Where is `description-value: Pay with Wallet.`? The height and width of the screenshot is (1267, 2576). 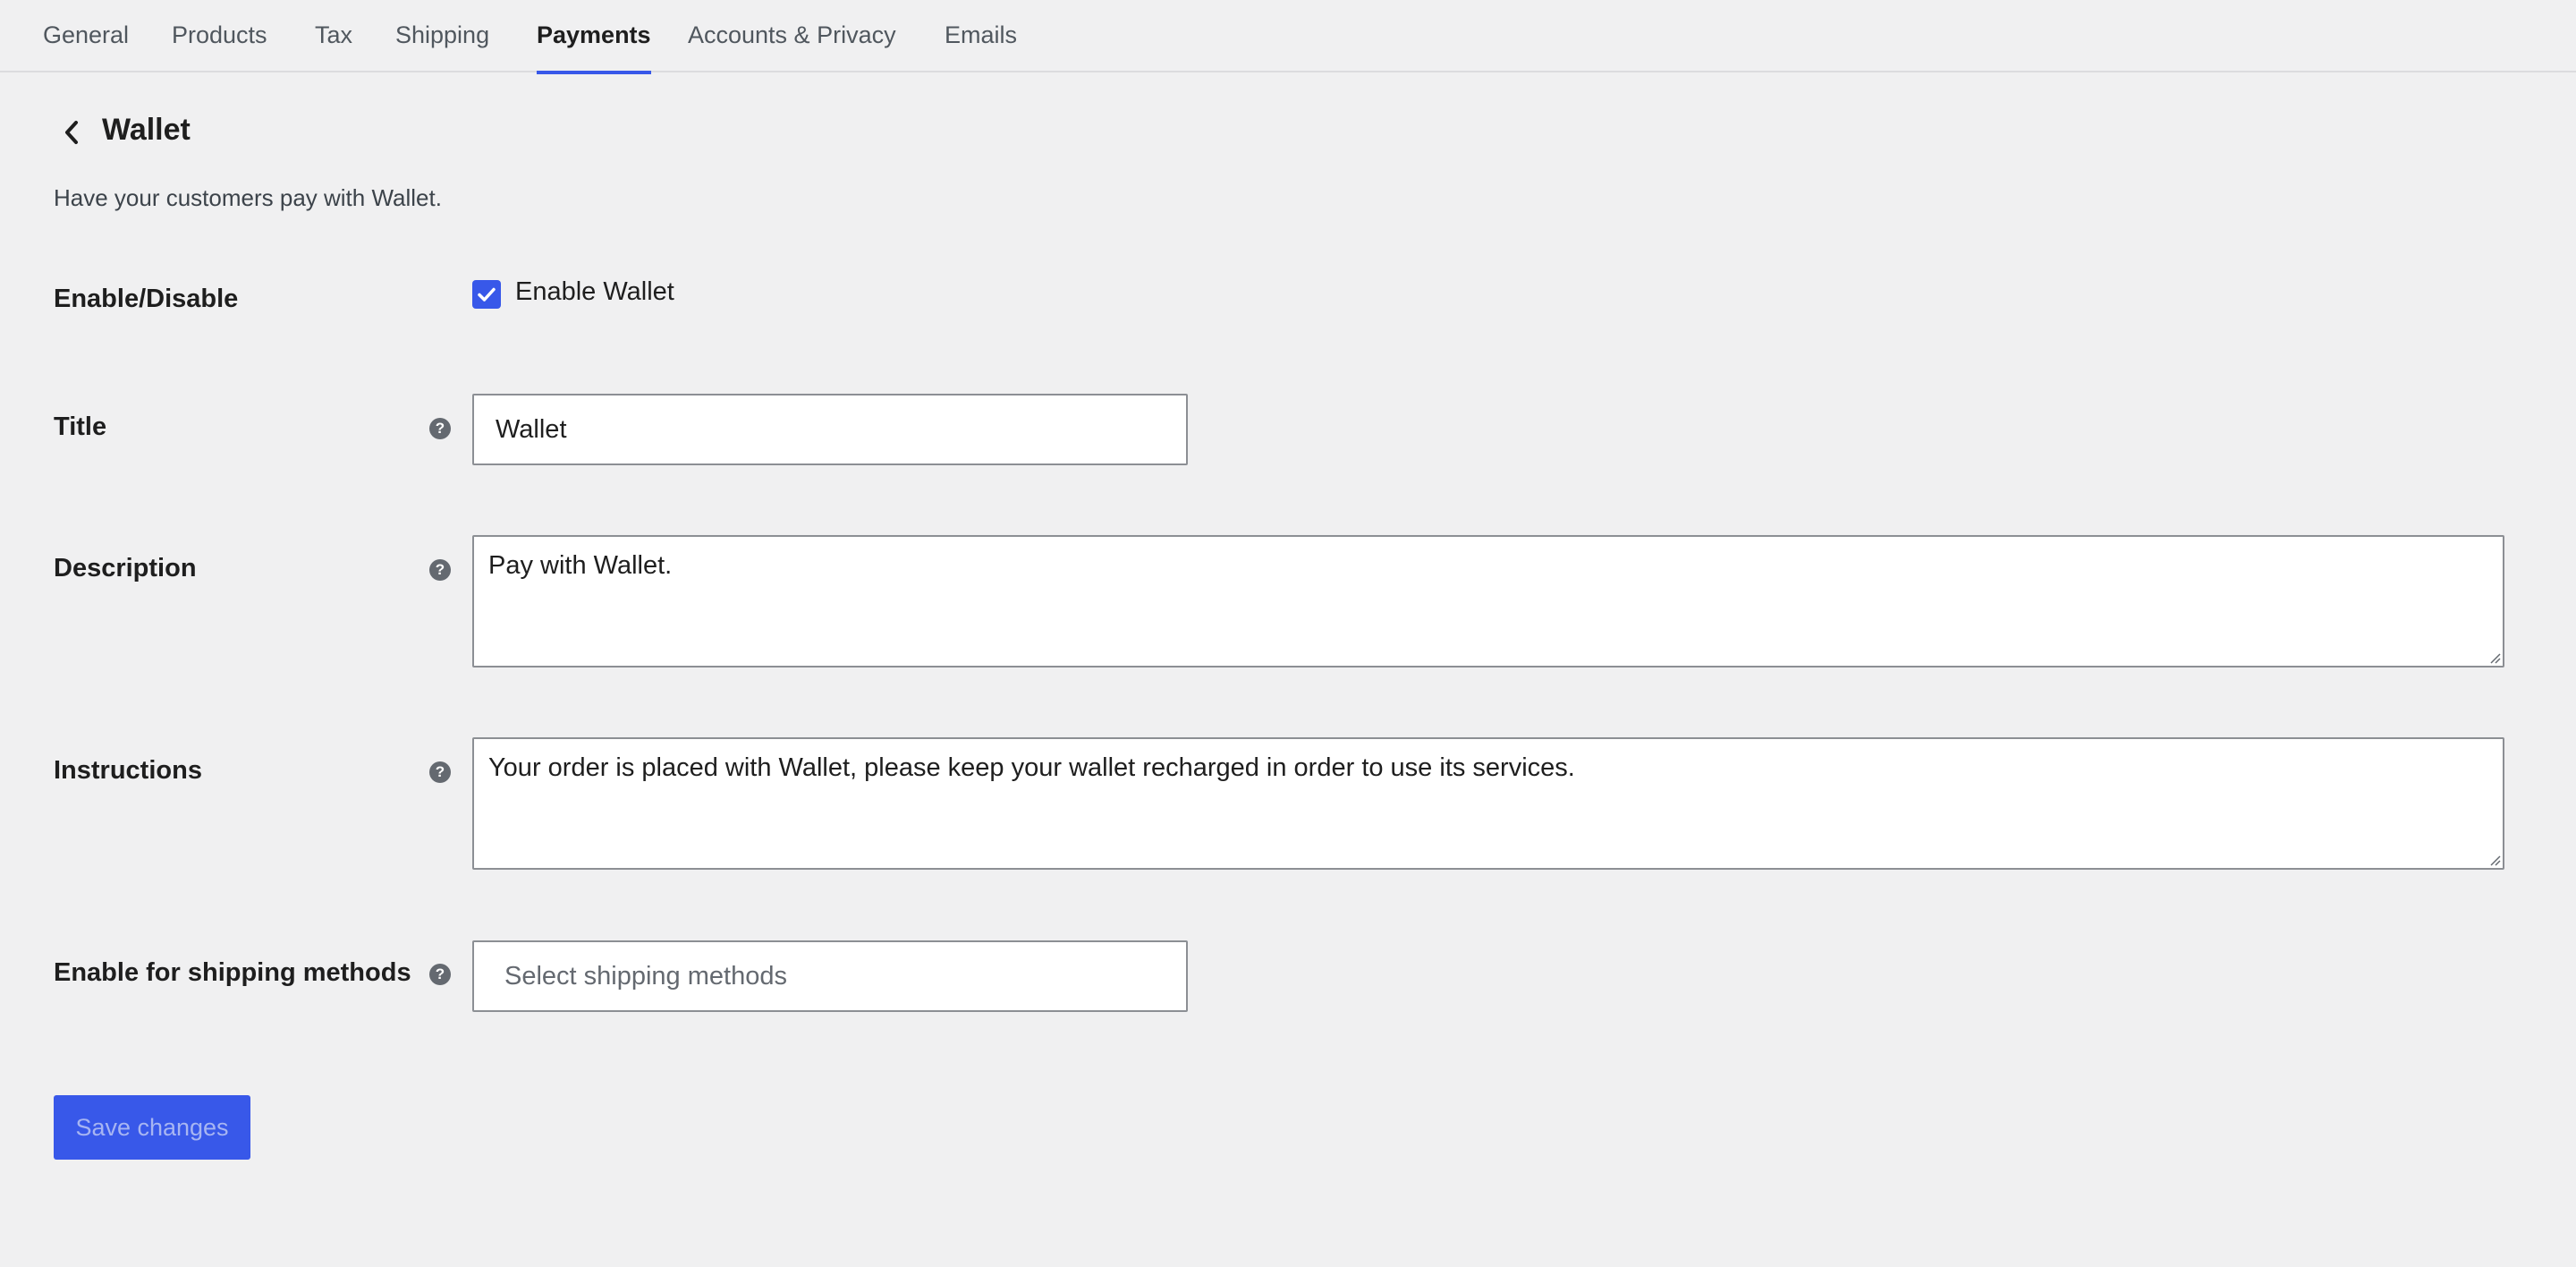
description-value: Pay with Wallet. is located at coordinates (580, 566).